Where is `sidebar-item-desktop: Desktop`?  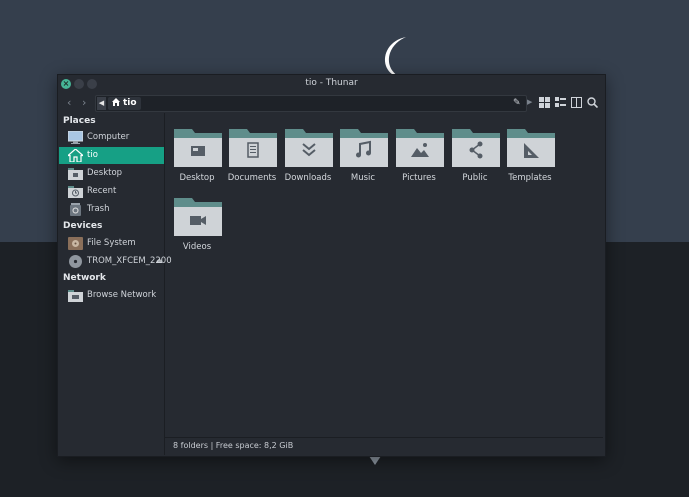 sidebar-item-desktop: Desktop is located at coordinates (111, 173).